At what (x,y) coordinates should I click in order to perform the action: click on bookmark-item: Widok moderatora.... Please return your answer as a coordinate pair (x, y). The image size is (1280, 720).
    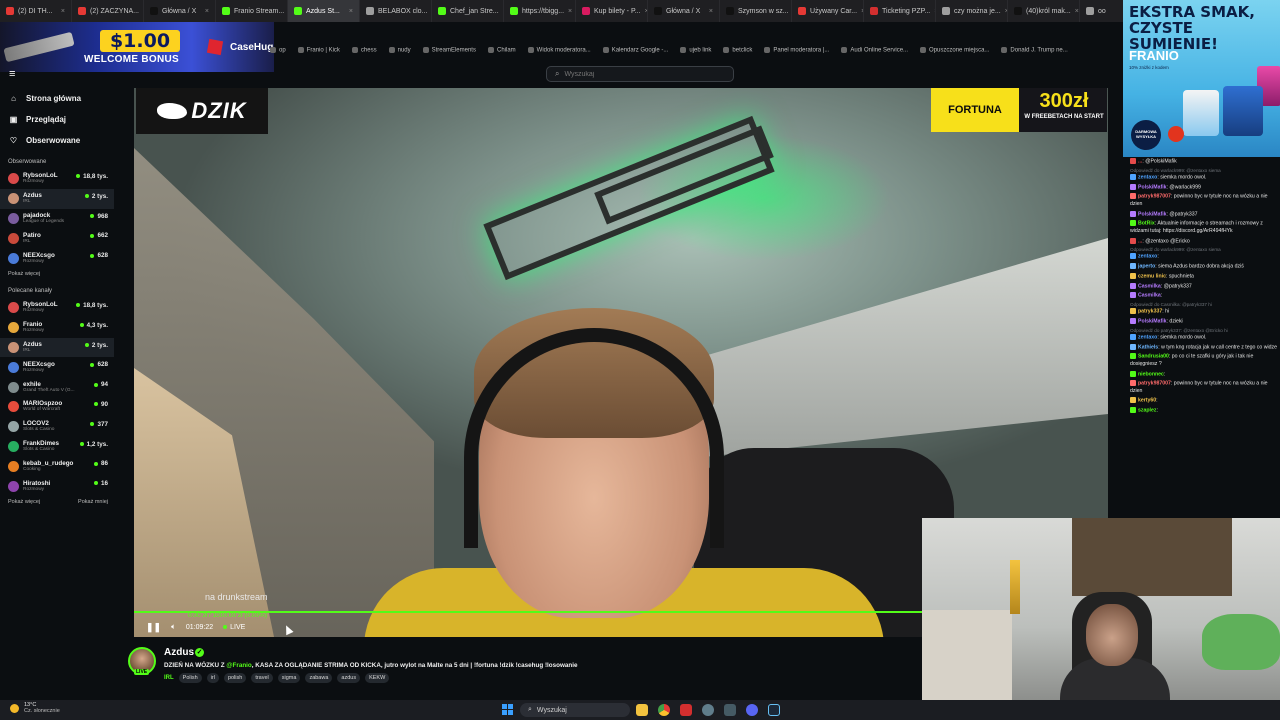
    Looking at the image, I should click on (559, 50).